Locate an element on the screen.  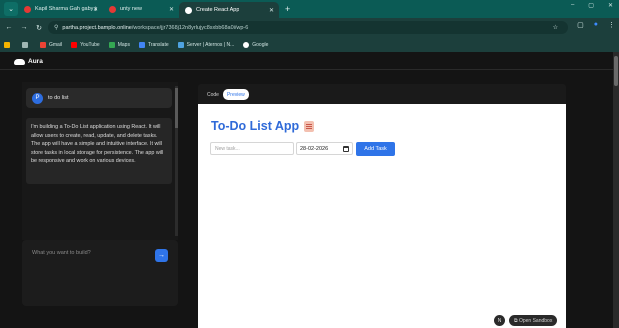
gmail-icon is located at coordinates (43, 44).